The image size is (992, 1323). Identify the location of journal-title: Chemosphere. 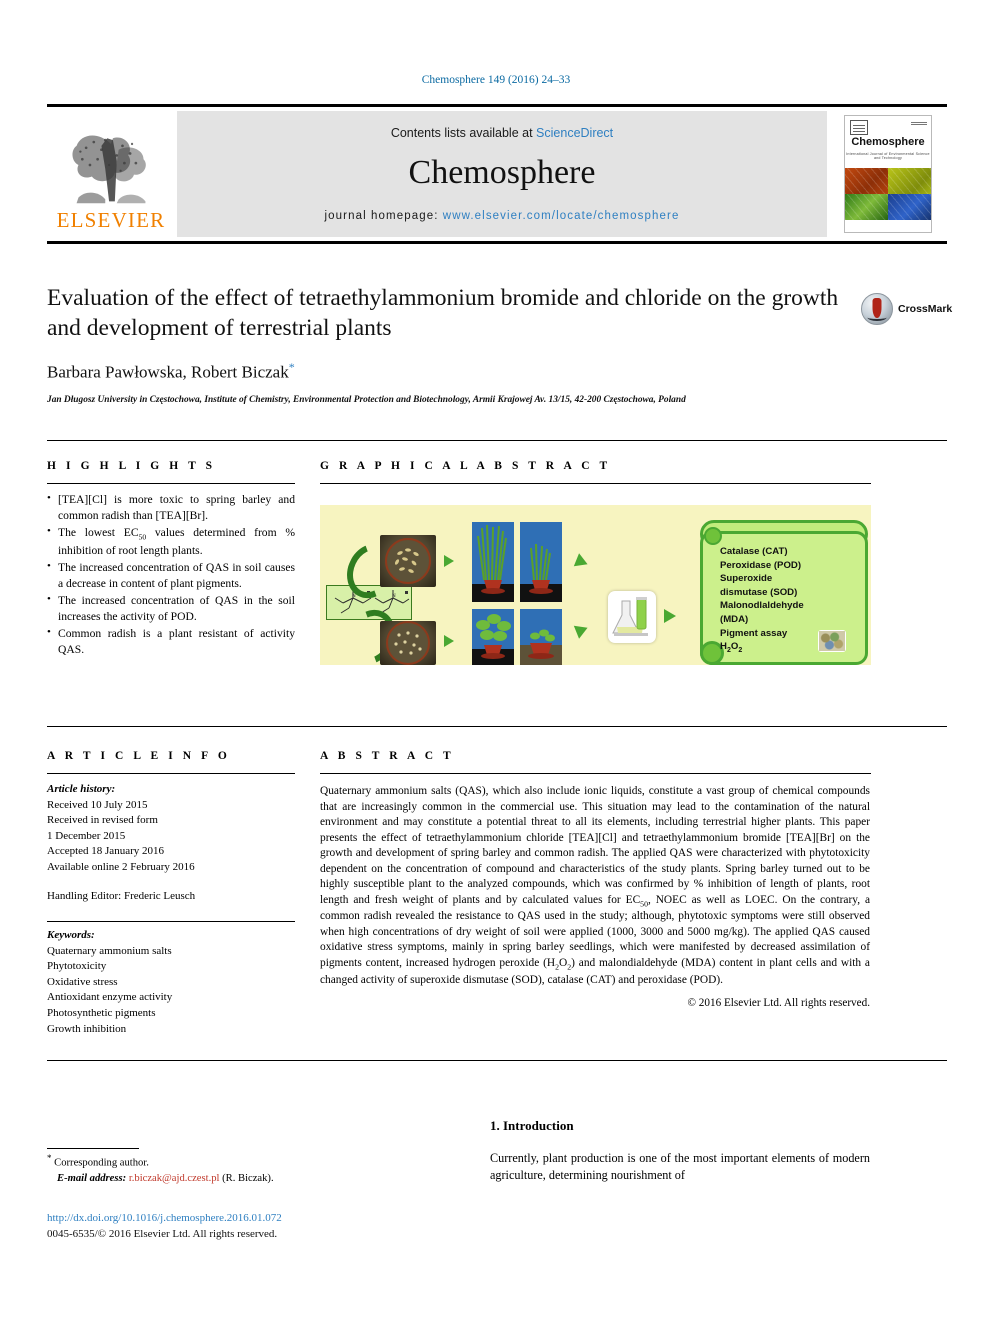
(502, 172).